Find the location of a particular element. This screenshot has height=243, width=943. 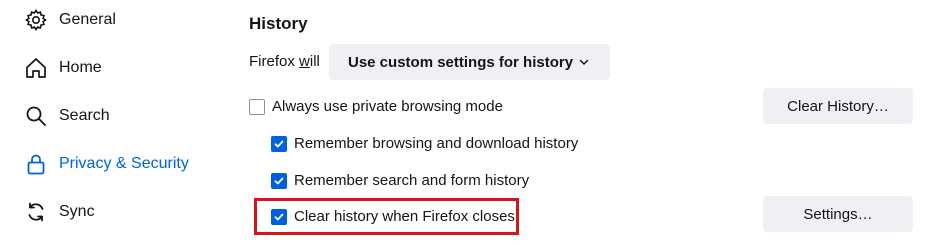

private-mode-checkbox is located at coordinates (257, 106).